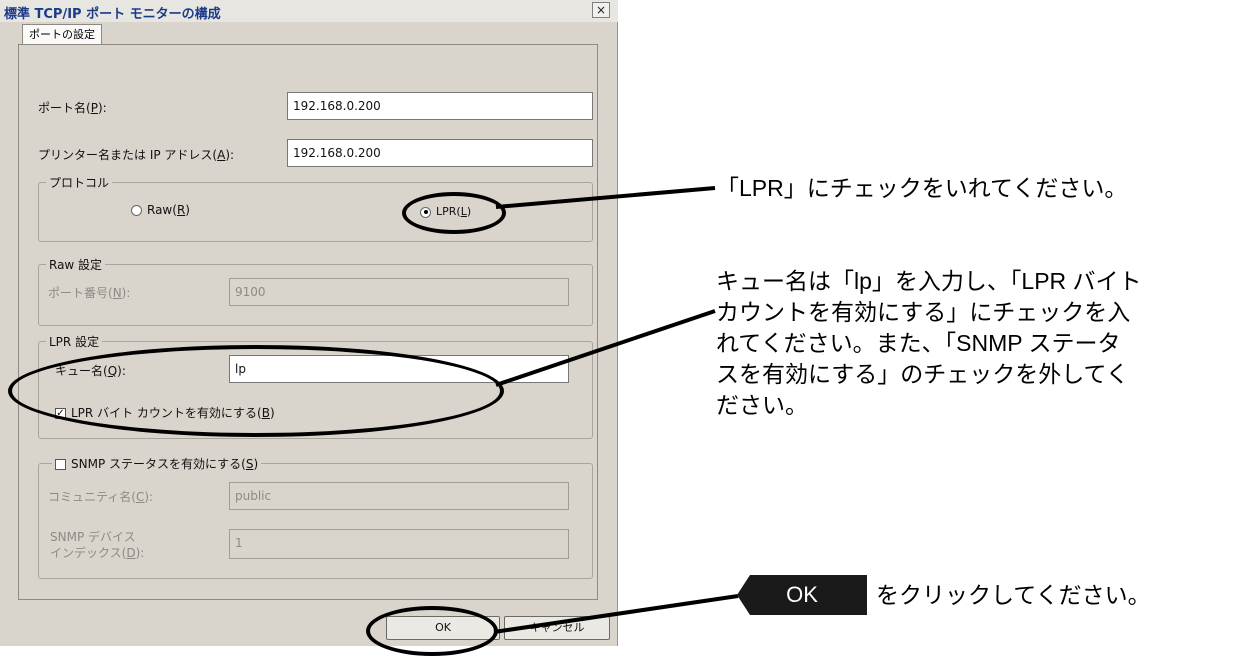  I want to click on lpr-callout: 「LPR」にチェックをいれてください。, so click(922, 188).